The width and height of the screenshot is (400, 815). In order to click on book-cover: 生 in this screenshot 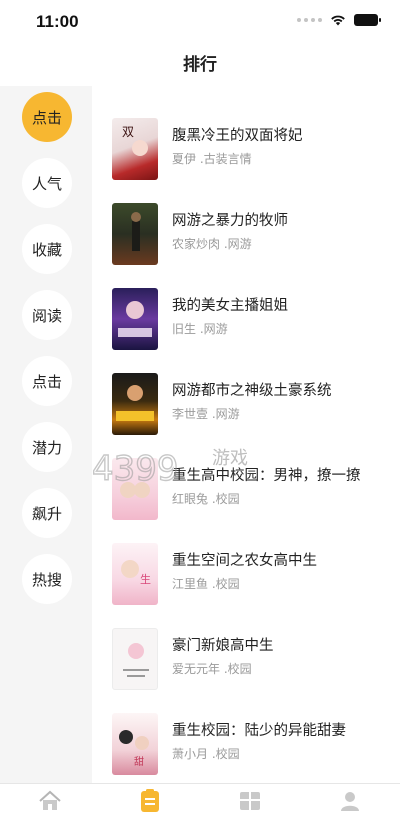, I will do `click(135, 574)`.